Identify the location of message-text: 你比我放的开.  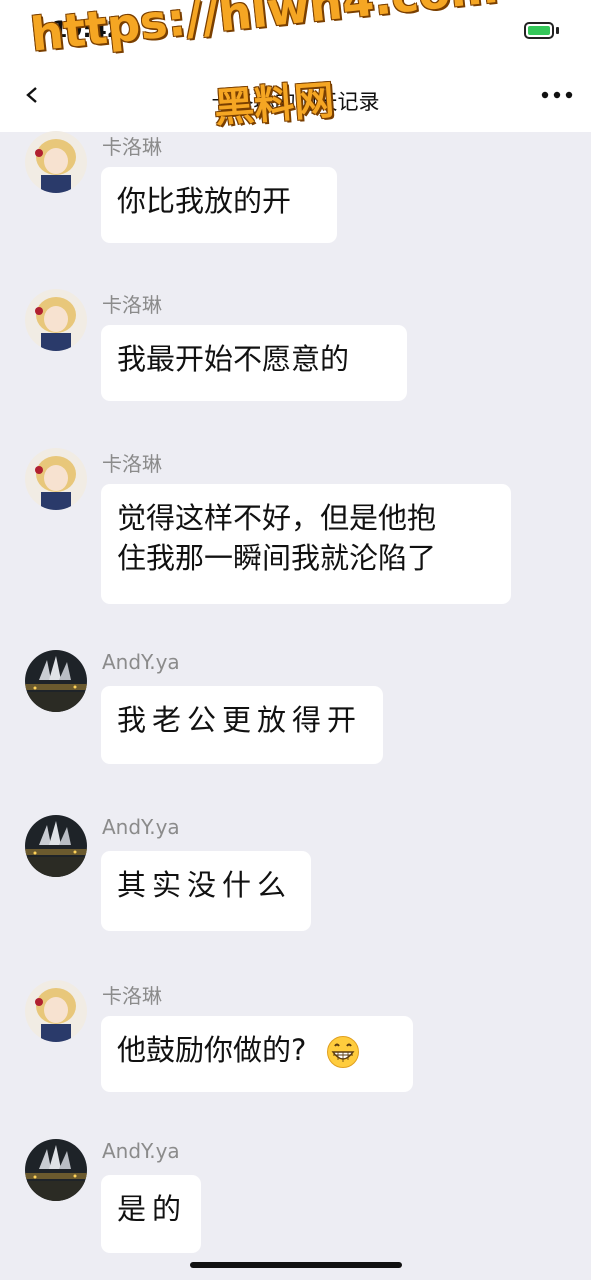
(204, 201).